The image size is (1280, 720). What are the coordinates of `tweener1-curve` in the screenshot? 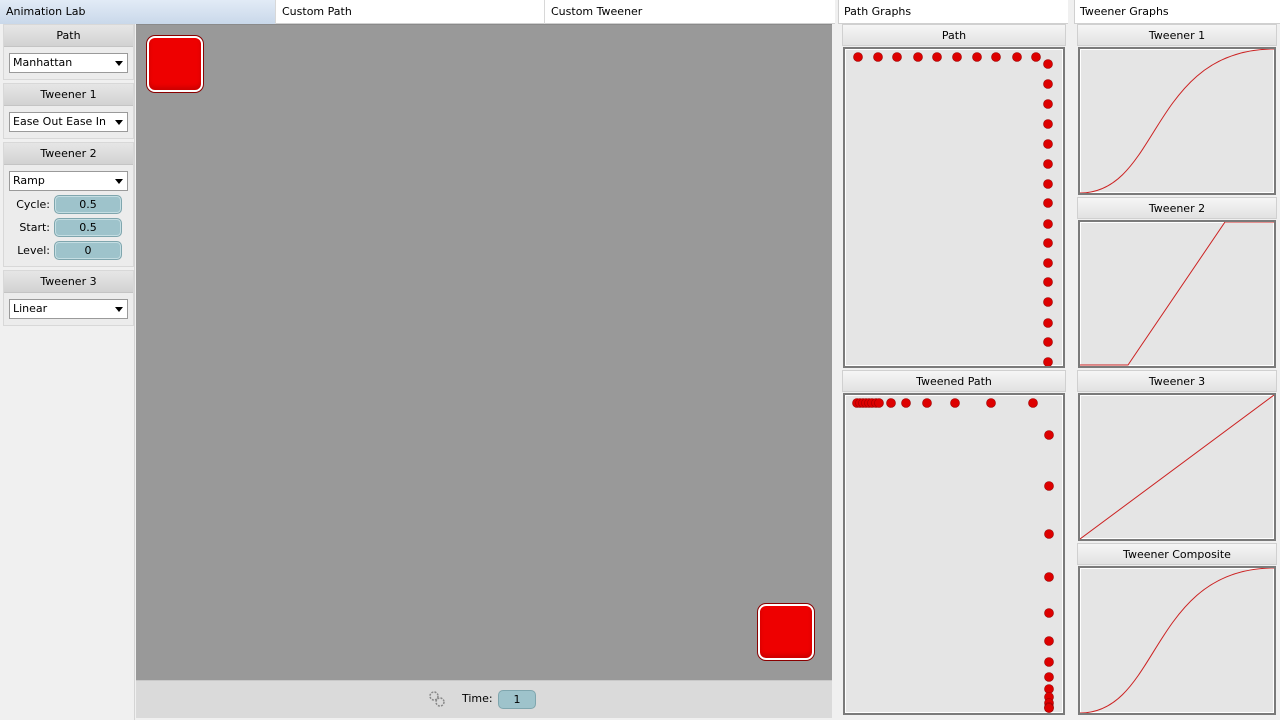 It's located at (1177, 121).